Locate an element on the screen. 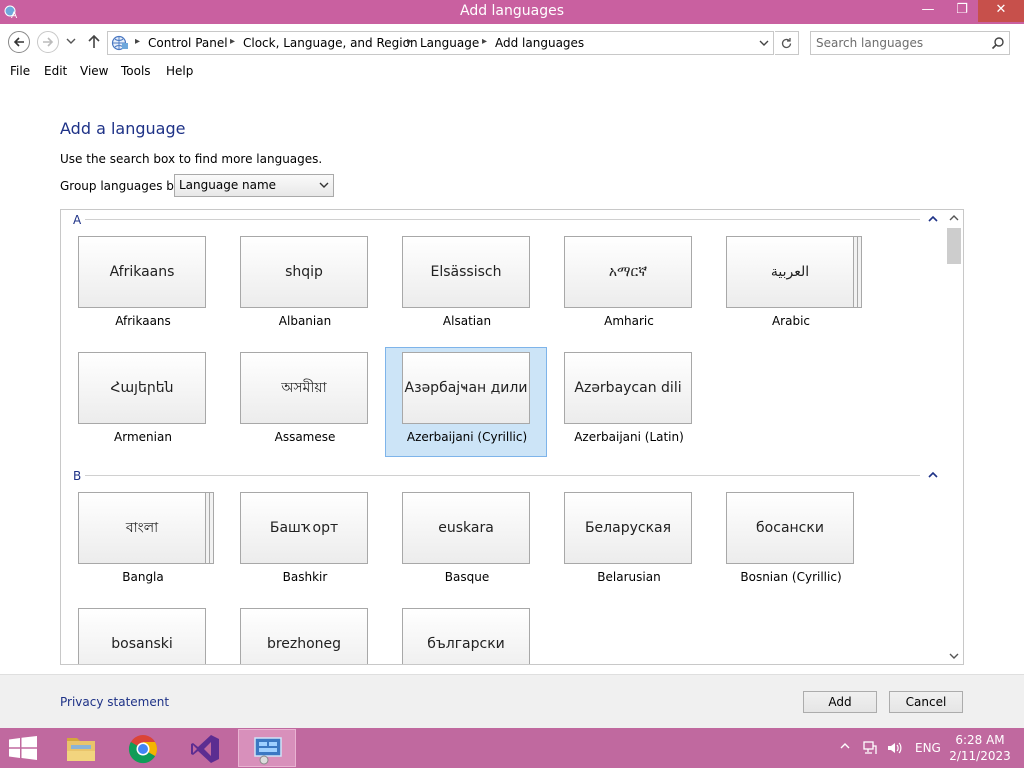 The image size is (1024, 768). menu-edit: Edit is located at coordinates (55, 71).